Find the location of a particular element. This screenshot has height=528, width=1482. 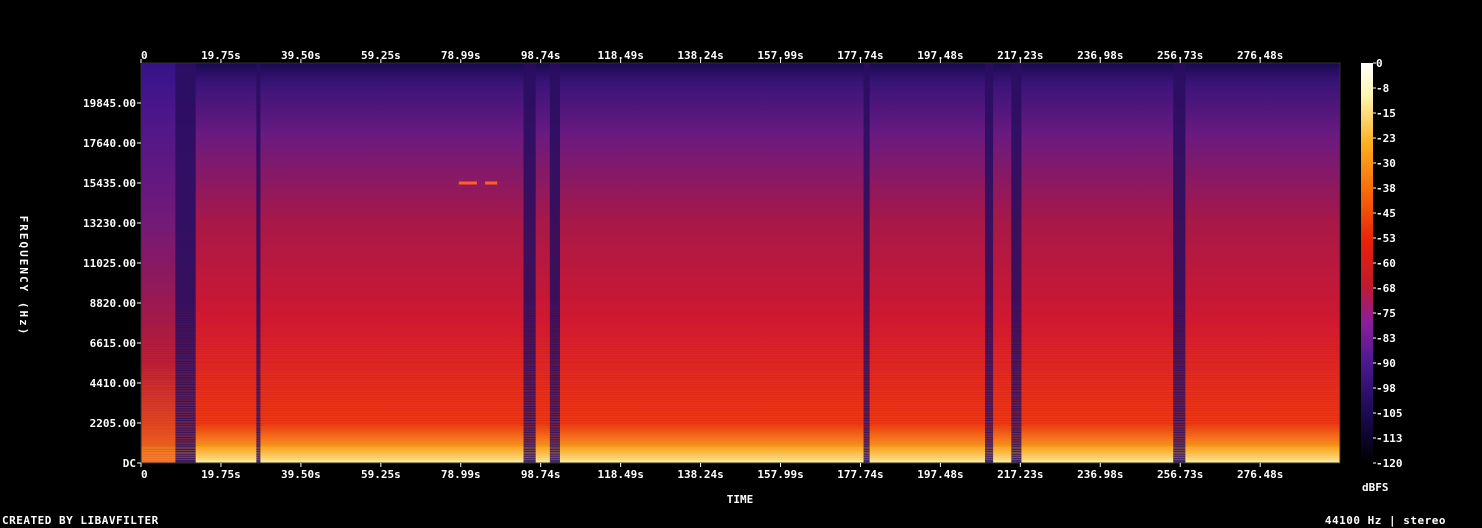

x-tick-label-top: 39.50s is located at coordinates (301, 55).